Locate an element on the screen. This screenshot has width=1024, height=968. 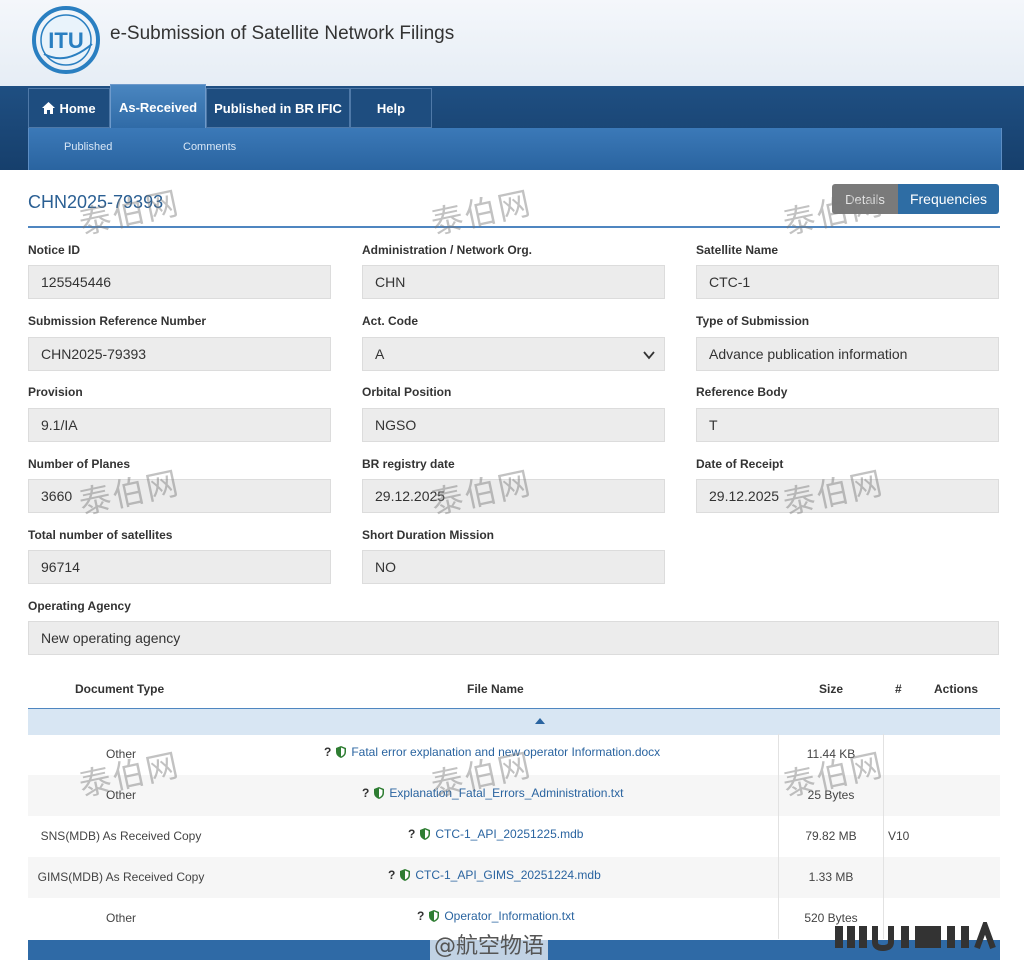
reference-body-label: Reference Body is located at coordinates (742, 392).